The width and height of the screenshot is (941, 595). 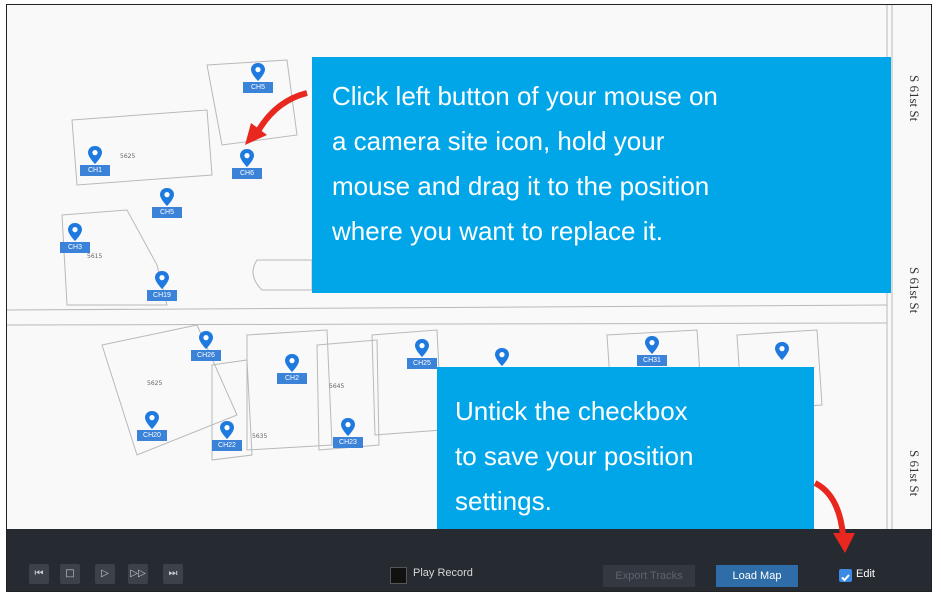 I want to click on camera-pin-label: CH3, so click(x=75, y=247).